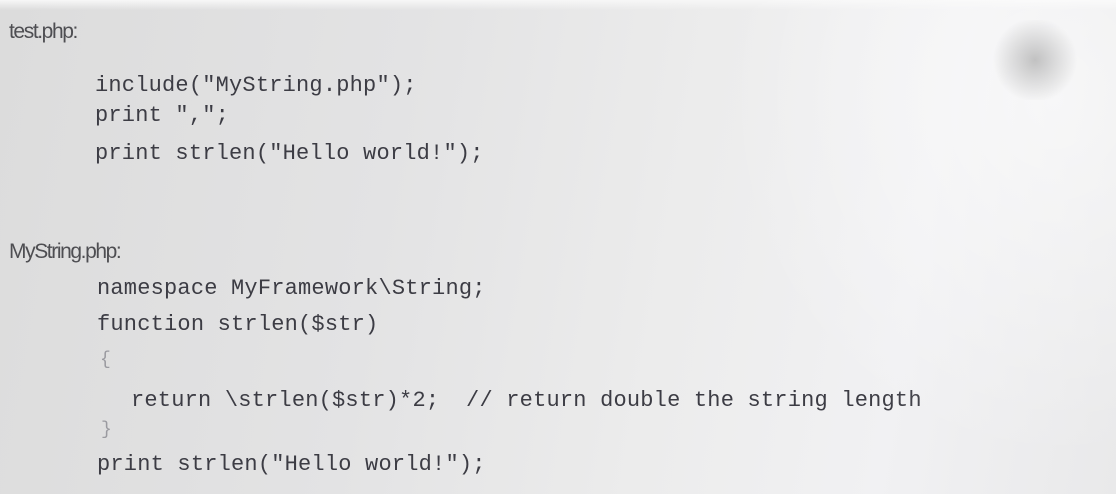 This screenshot has width=1116, height=494. I want to click on file-label-test-php: test.php:, so click(43, 31).